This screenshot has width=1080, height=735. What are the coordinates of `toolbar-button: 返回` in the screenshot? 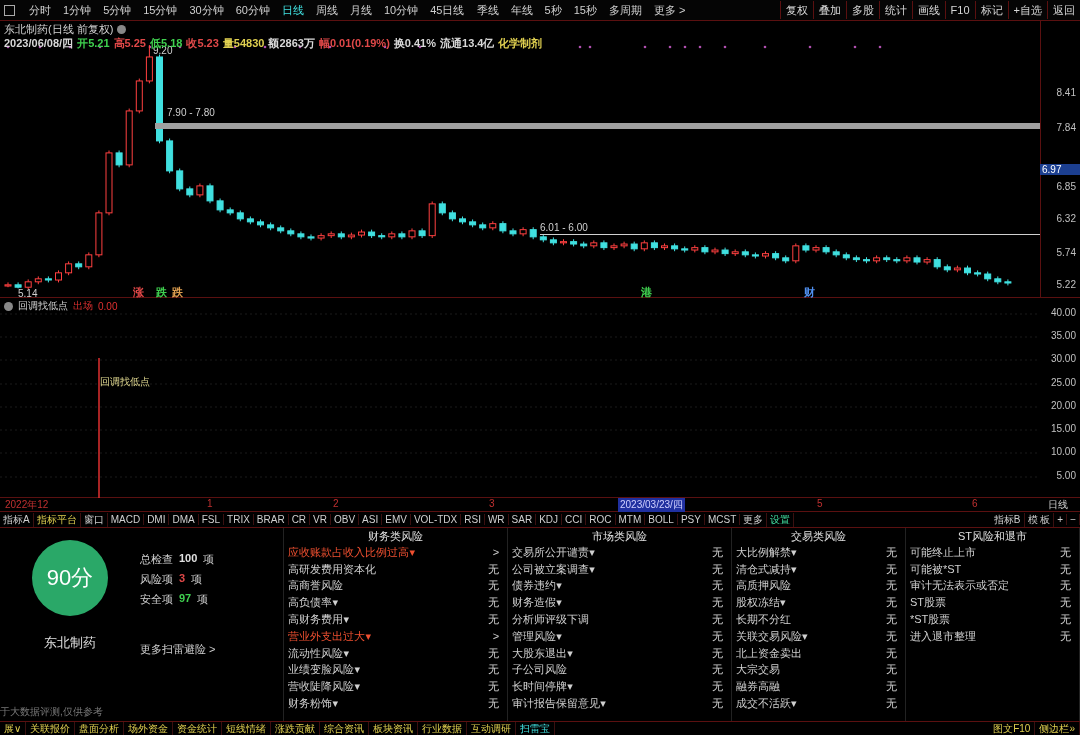 It's located at (1063, 10).